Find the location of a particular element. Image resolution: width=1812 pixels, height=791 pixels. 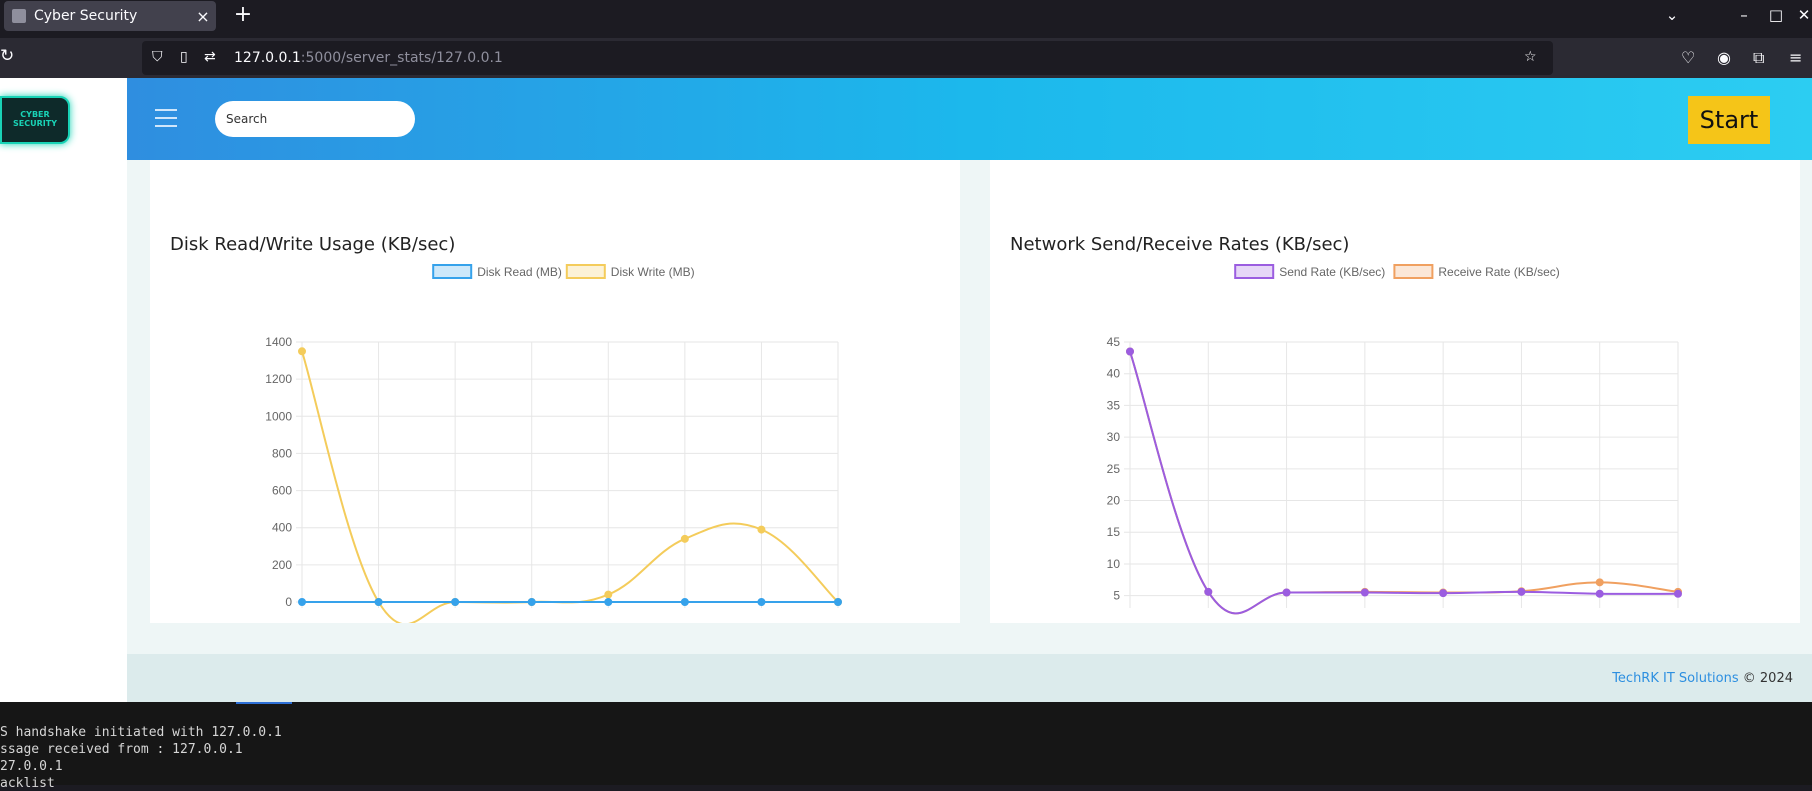

reload-icon: ↻ is located at coordinates (10, 56).